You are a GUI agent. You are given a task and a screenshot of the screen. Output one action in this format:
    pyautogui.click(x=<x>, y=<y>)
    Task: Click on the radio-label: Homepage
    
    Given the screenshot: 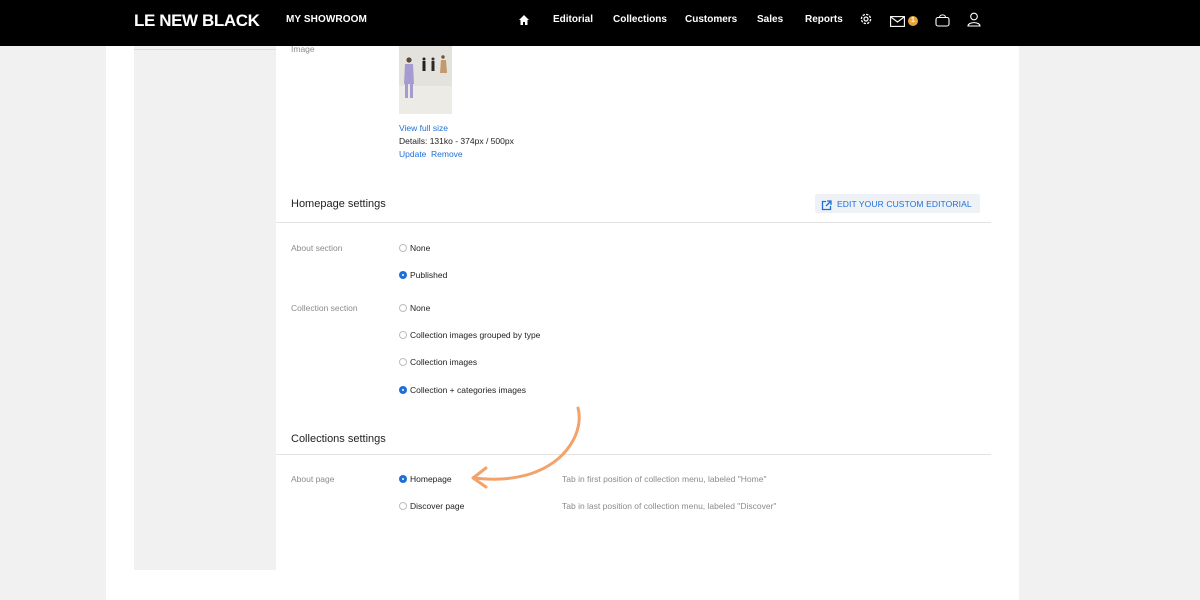 What is the action you would take?
    pyautogui.click(x=431, y=479)
    